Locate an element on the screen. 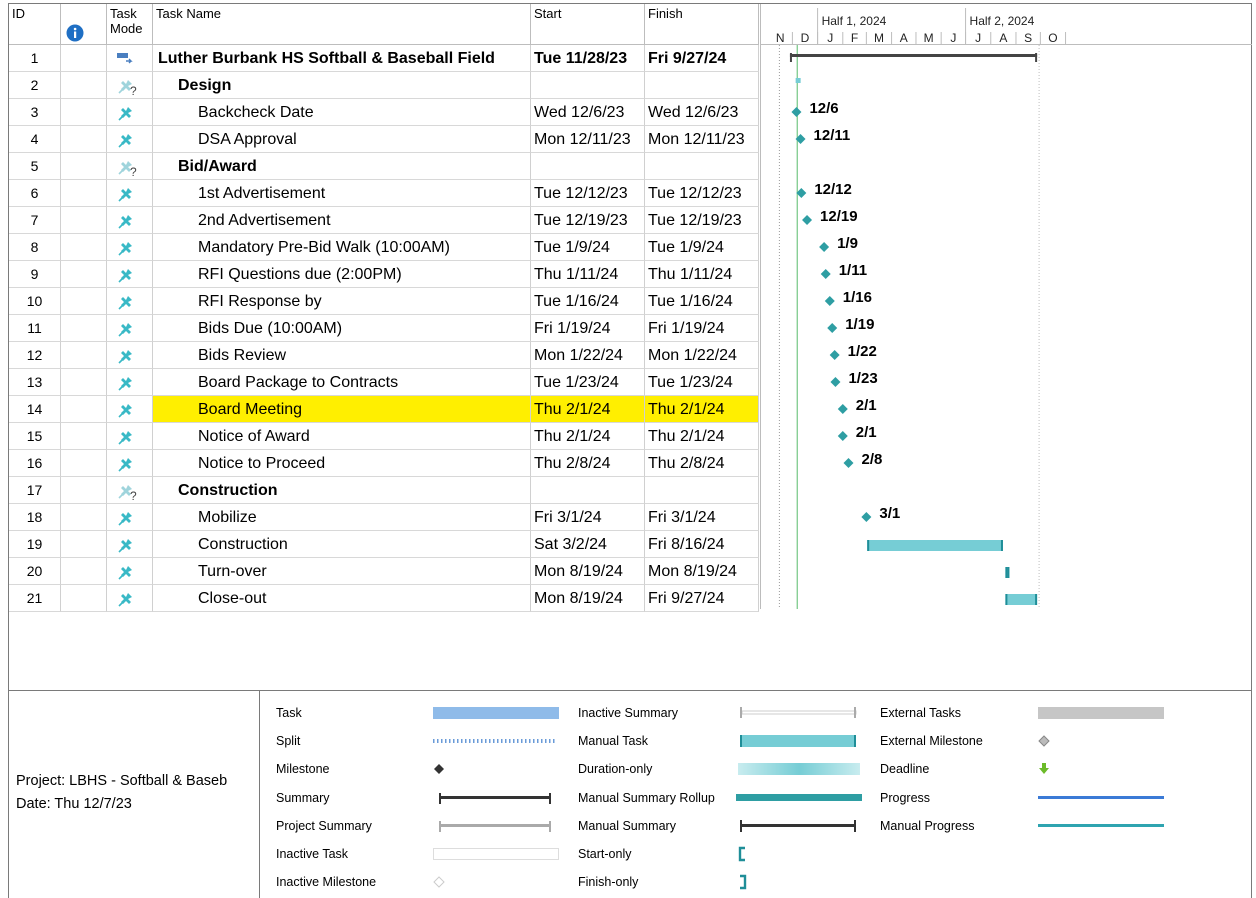 The height and width of the screenshot is (898, 1256). row-finish: Tue 12/12/23 is located at coordinates (702, 193).